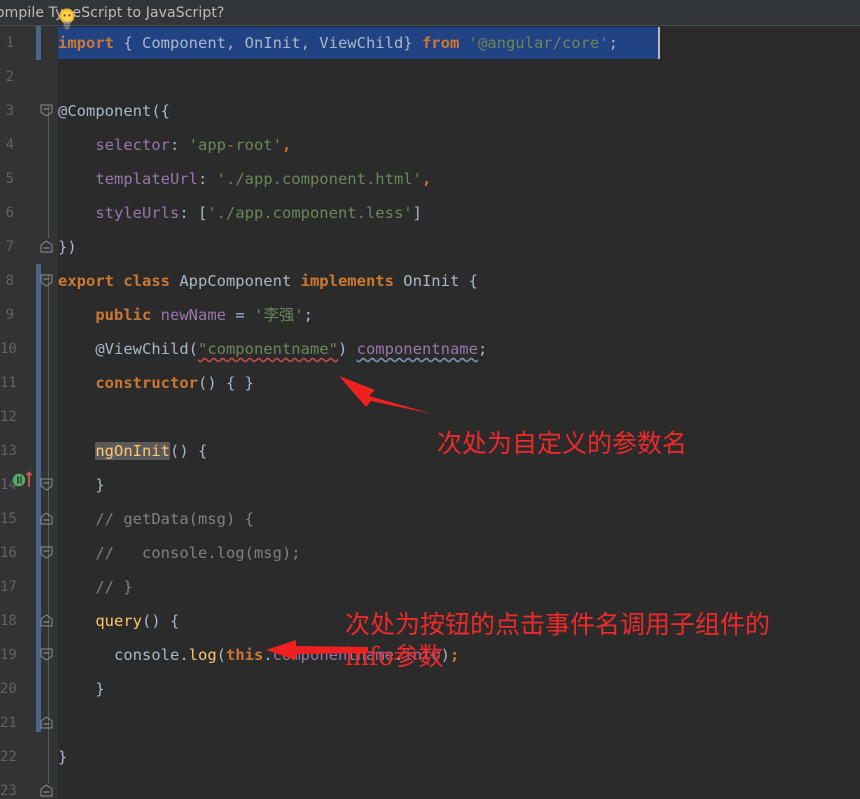 The width and height of the screenshot is (860, 799). Describe the element at coordinates (8, 621) in the screenshot. I see `line-number: 18` at that location.